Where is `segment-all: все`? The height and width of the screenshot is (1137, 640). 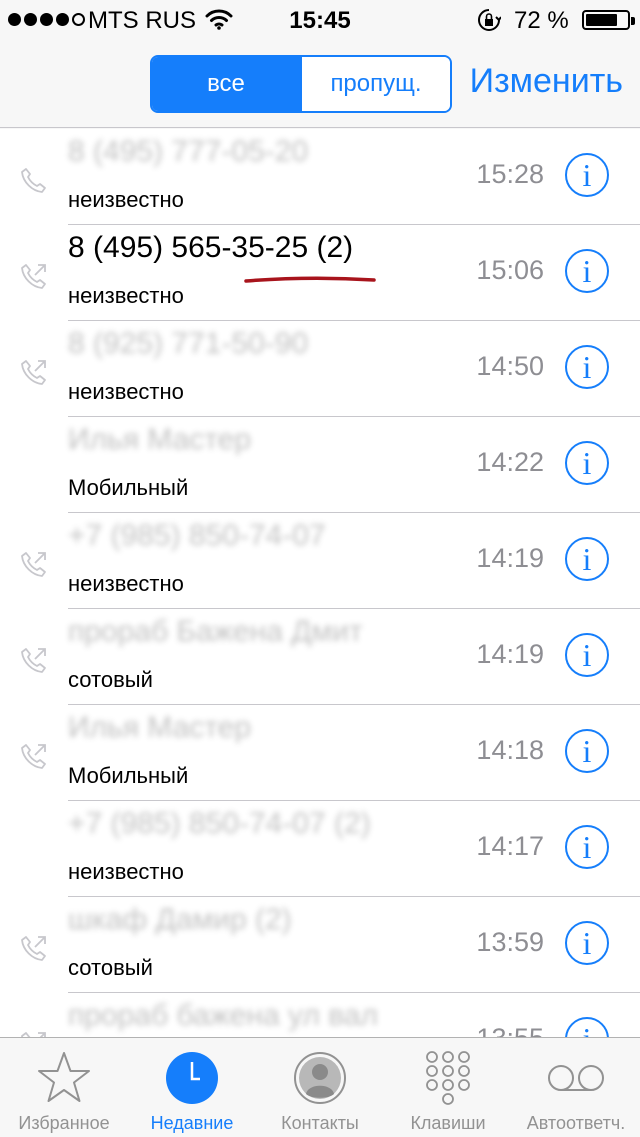 segment-all: все is located at coordinates (226, 84).